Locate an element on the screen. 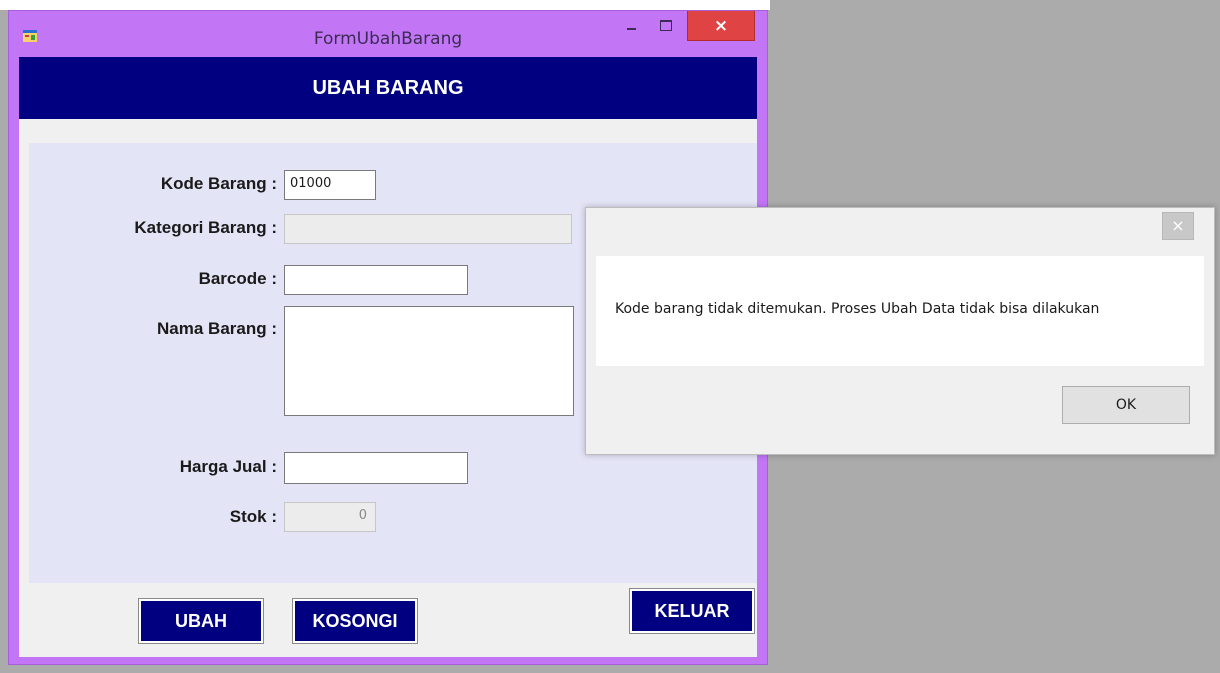 The image size is (1220, 673). keluar-button-label: KELUAR is located at coordinates (692, 611).